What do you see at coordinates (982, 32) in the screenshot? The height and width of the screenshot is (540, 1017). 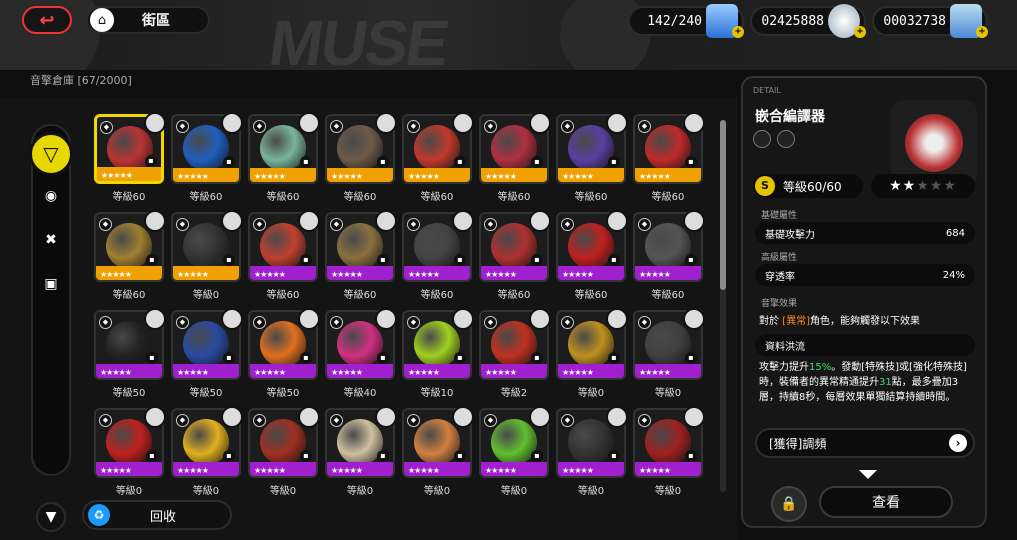 I see `ticket-plus-icon: +` at bounding box center [982, 32].